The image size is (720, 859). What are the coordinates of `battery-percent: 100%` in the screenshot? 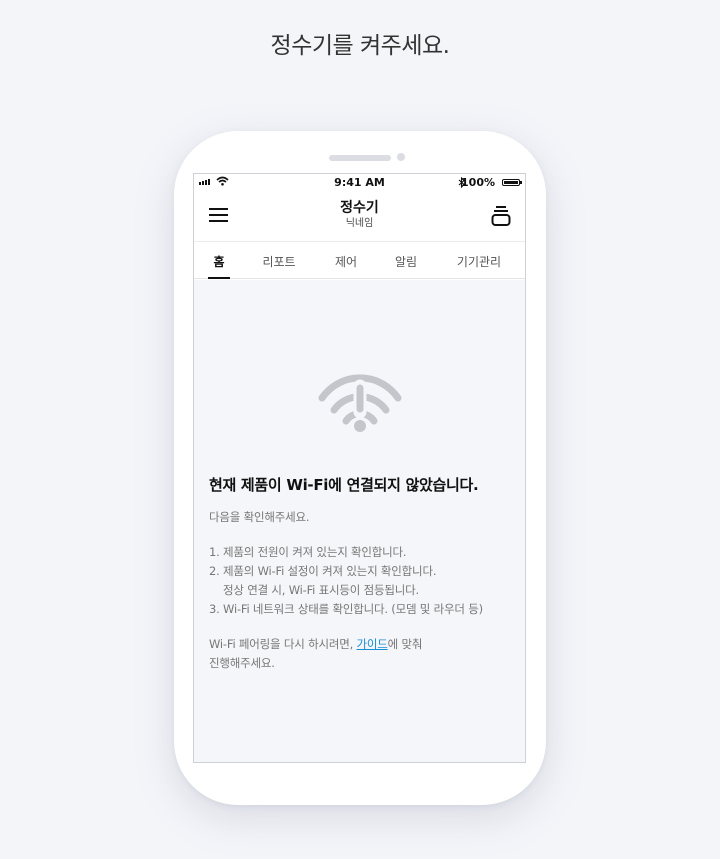 It's located at (478, 182).